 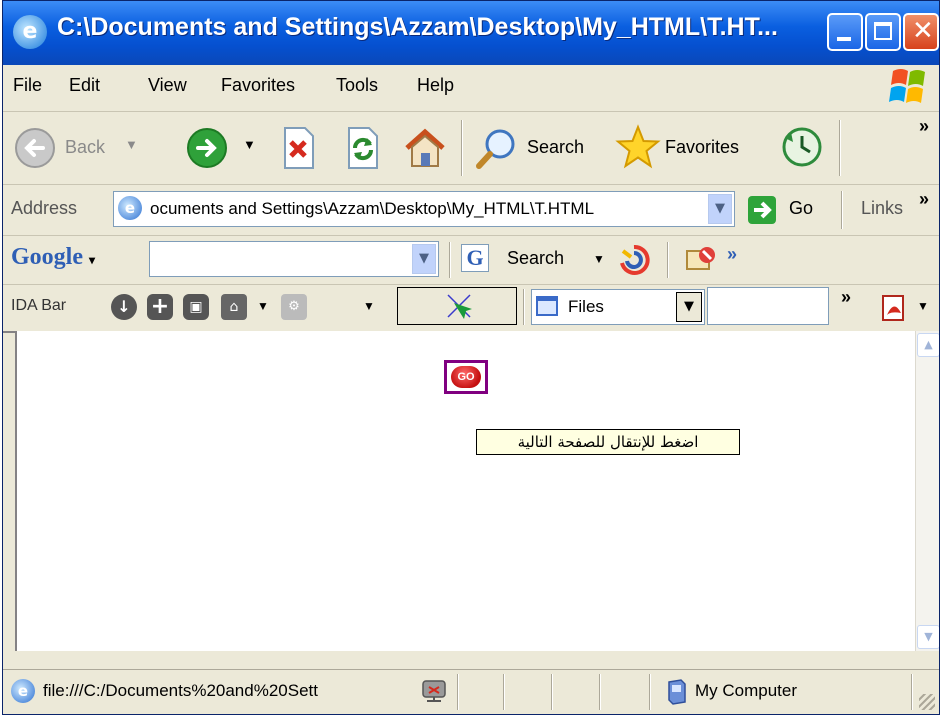 I want to click on maximize-icon, so click(x=883, y=31).